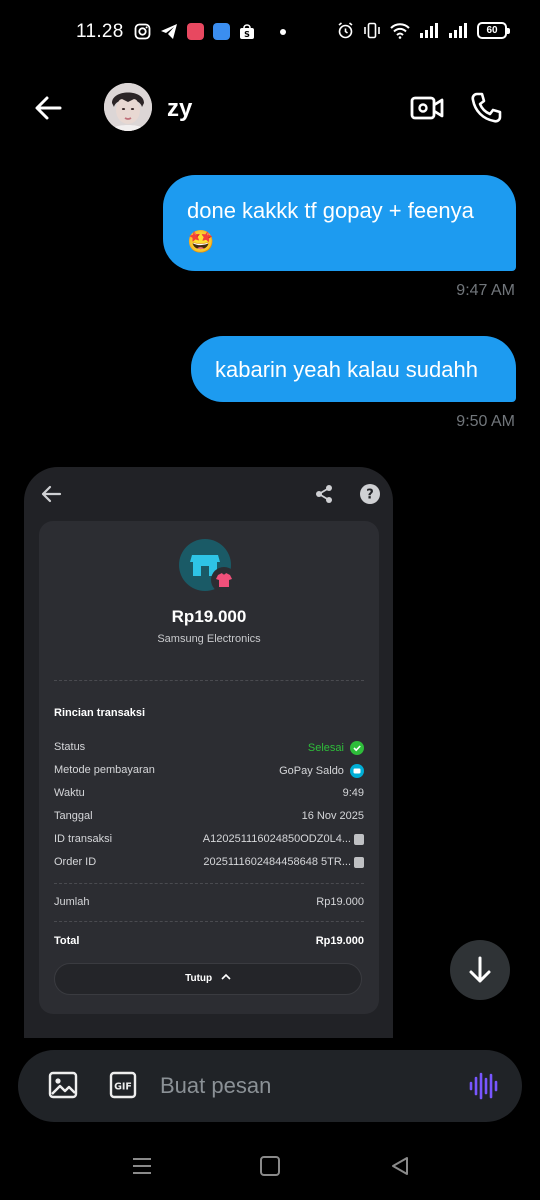 The image size is (540, 1200). Describe the element at coordinates (357, 771) in the screenshot. I see `gopay-icon` at that location.